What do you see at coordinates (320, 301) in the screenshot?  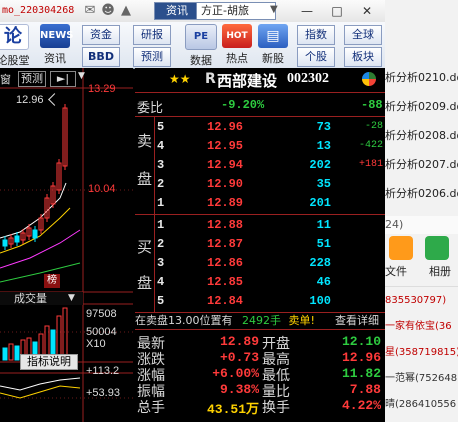 I see `buy-volume: 100` at bounding box center [320, 301].